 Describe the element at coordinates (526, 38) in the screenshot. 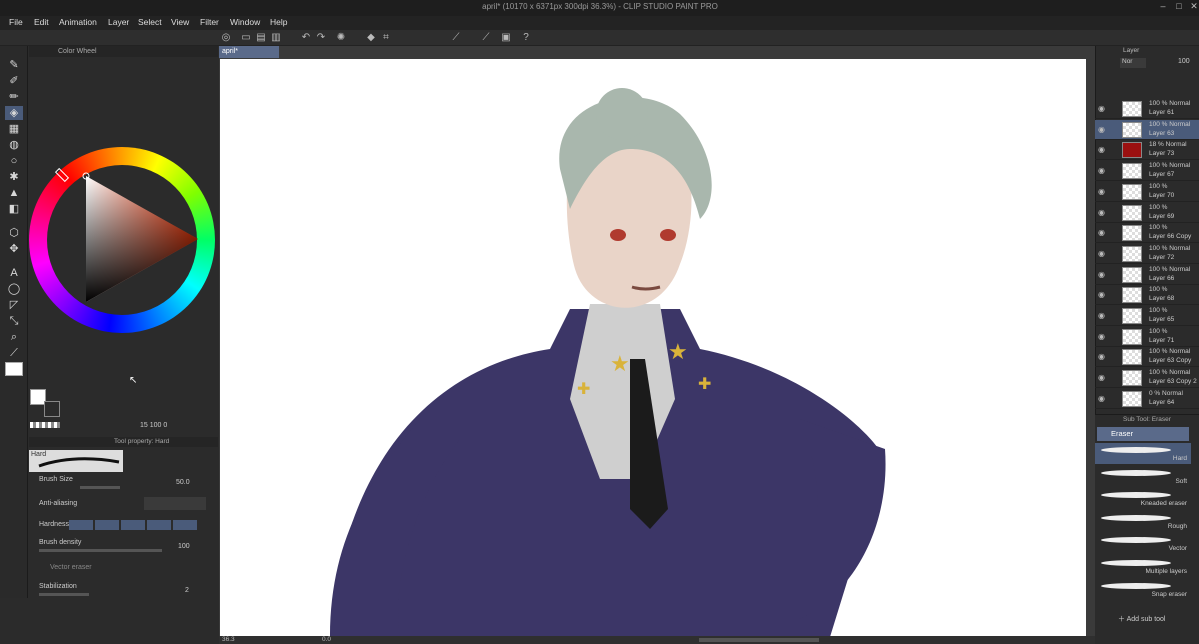

I see `help-icon: ?` at that location.